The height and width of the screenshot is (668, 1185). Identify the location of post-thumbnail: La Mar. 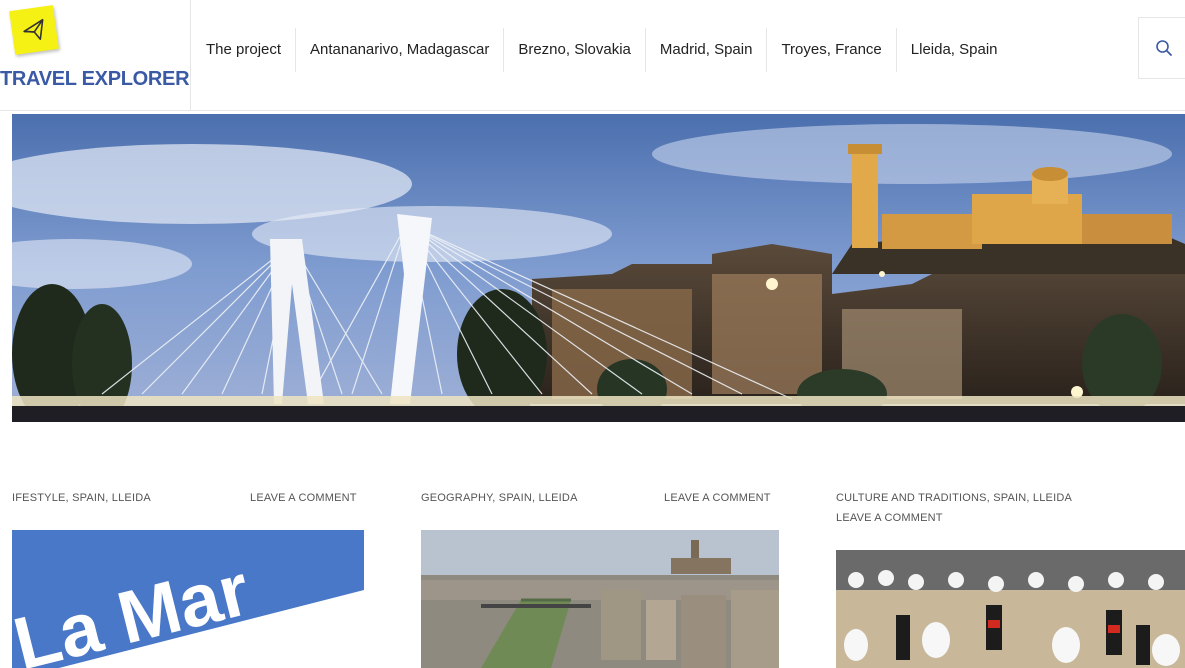
(188, 599).